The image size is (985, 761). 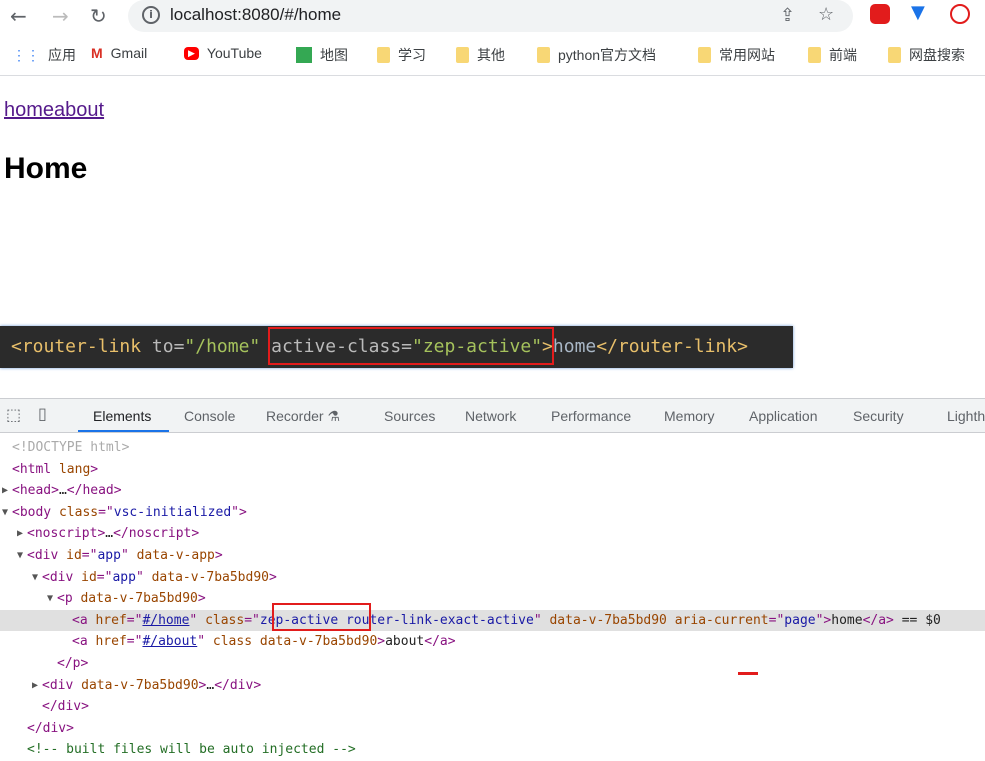 I want to click on dom-node-line: ▶ <head>…</head>, so click(x=492, y=491).